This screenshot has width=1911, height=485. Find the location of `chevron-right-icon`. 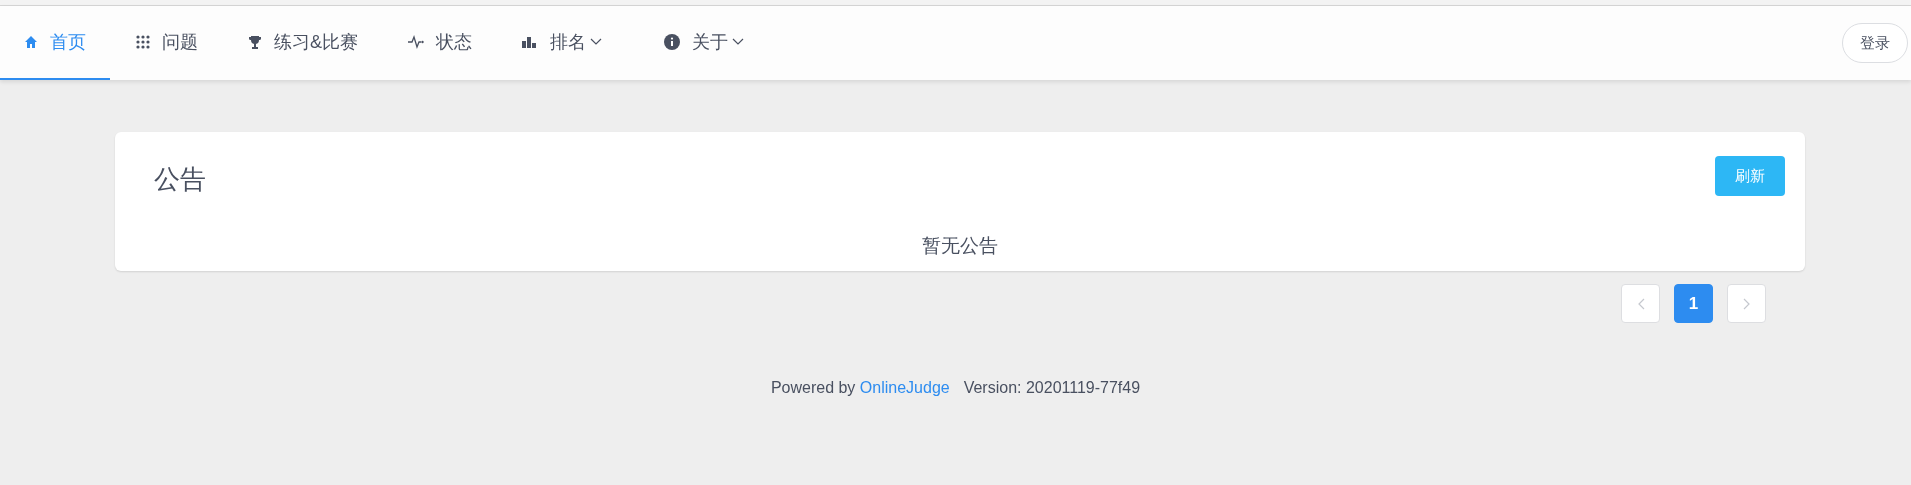

chevron-right-icon is located at coordinates (1746, 303).